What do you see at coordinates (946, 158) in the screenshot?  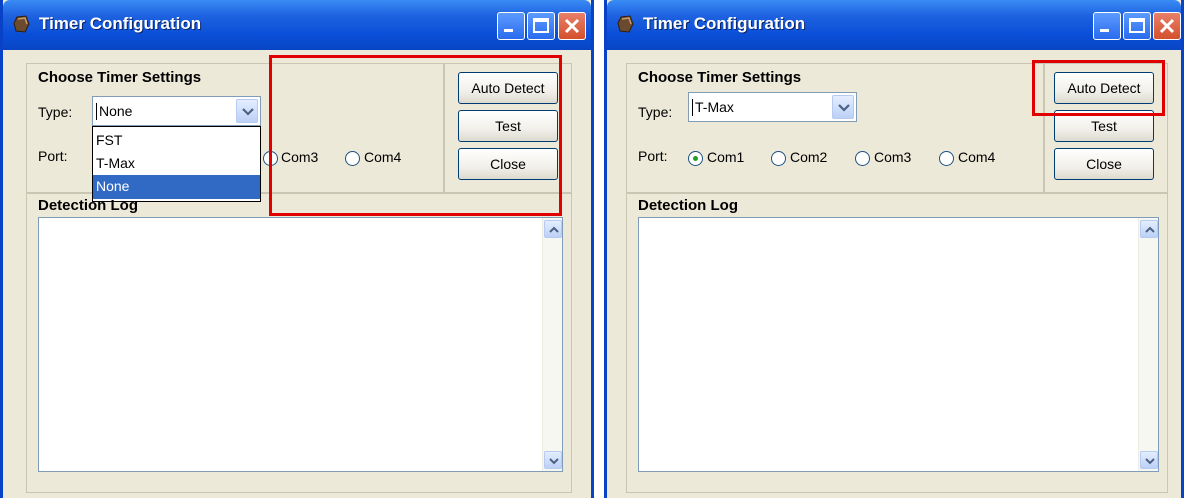 I see `radio-com4` at bounding box center [946, 158].